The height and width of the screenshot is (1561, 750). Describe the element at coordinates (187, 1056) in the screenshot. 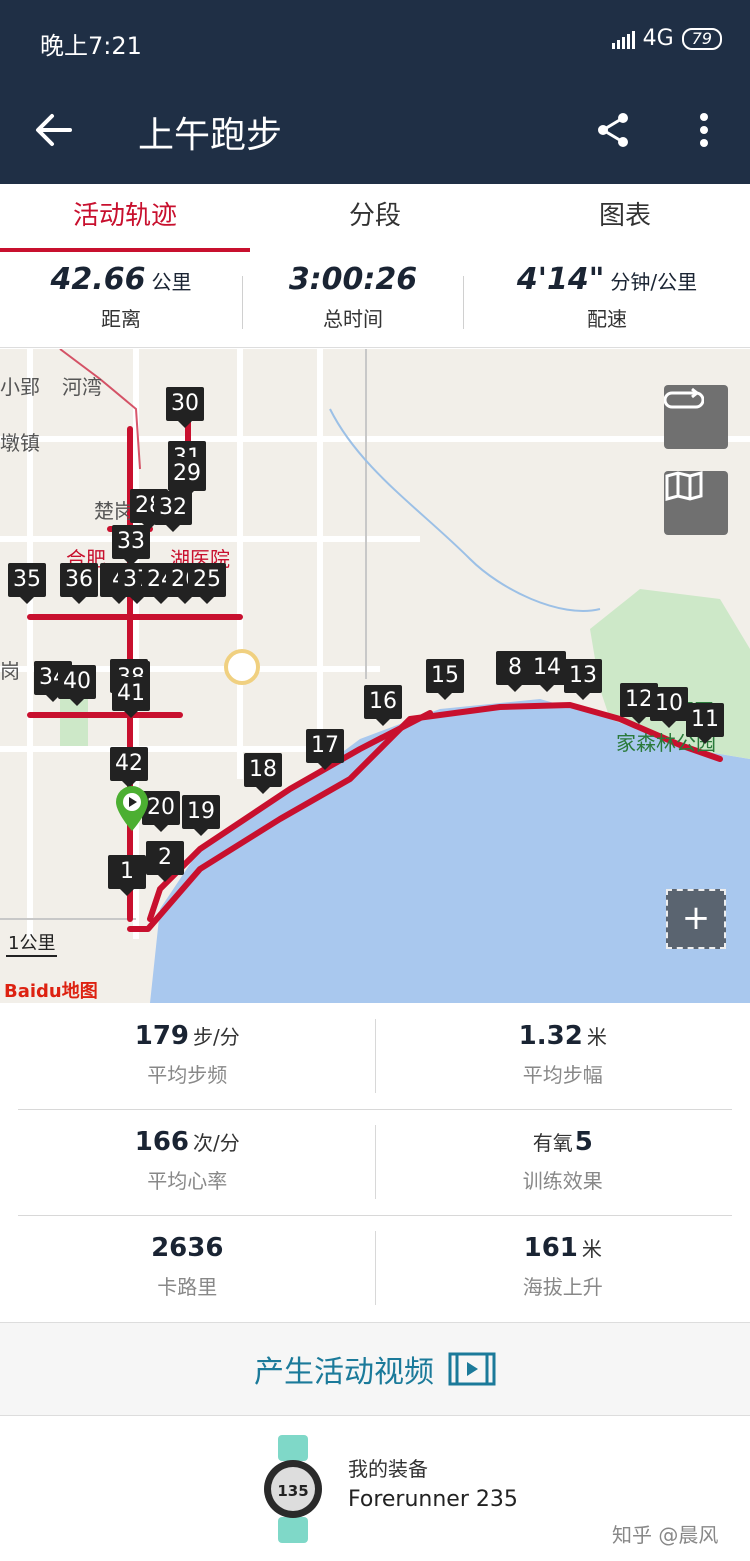

I see `stat-cadence: 179 步/分 平均步频` at that location.